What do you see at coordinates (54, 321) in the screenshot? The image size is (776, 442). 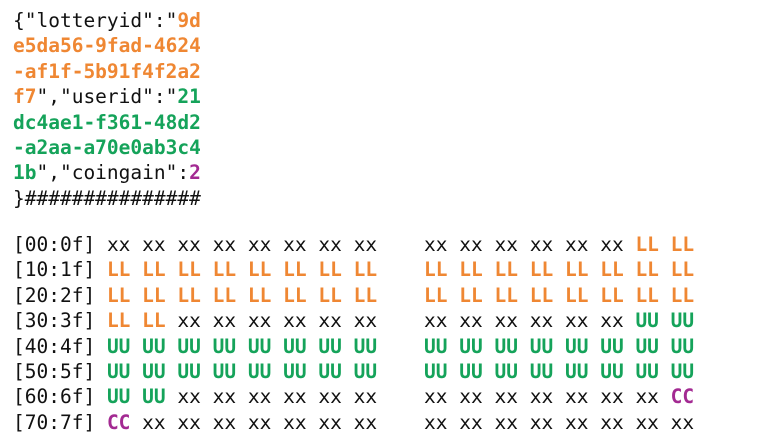 I see `row-offset-label: [30:3f]` at bounding box center [54, 321].